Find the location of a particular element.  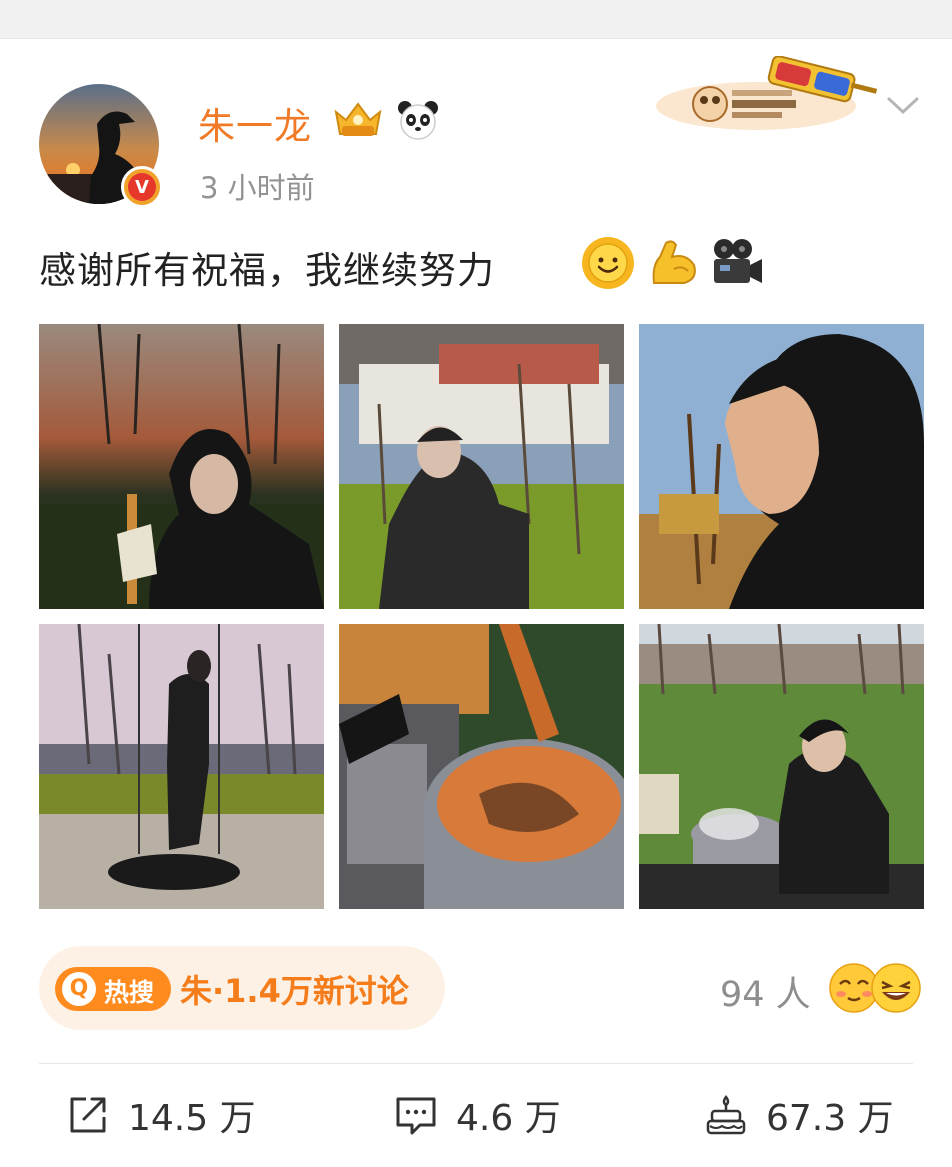

event-badge-icon is located at coordinates (768, 94).